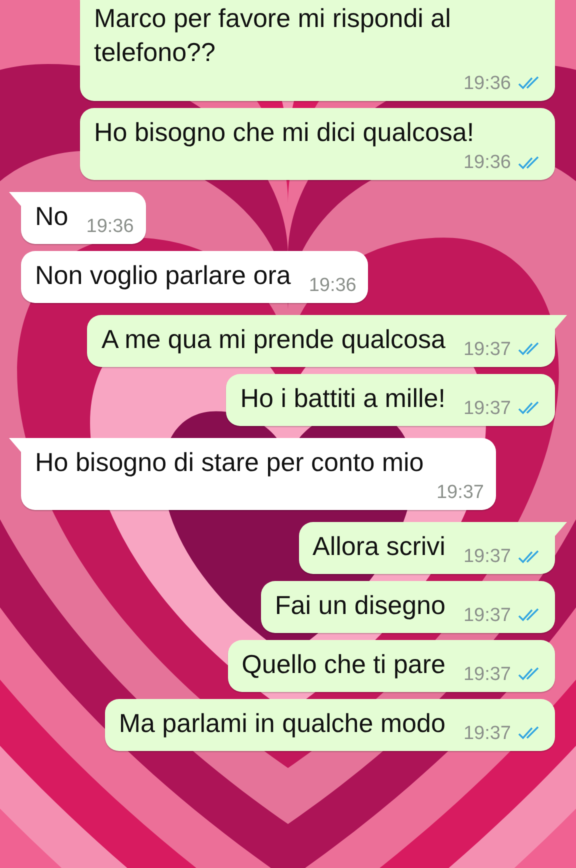 The height and width of the screenshot is (868, 576). Describe the element at coordinates (163, 275) in the screenshot. I see `message-text: Non voglio parlare ora` at that location.